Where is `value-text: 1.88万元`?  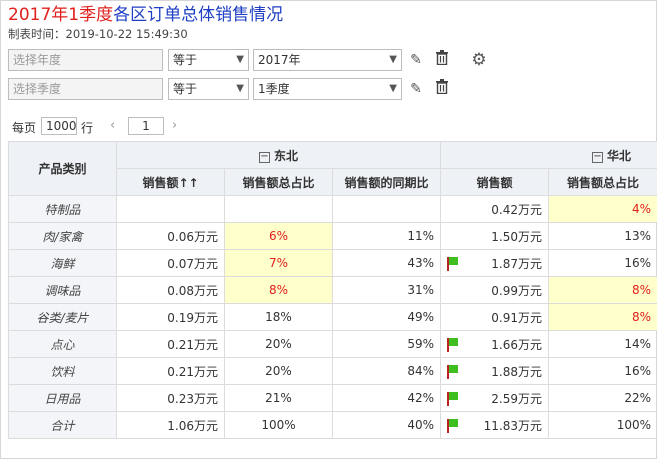
value-text: 1.88万元 is located at coordinates (517, 371).